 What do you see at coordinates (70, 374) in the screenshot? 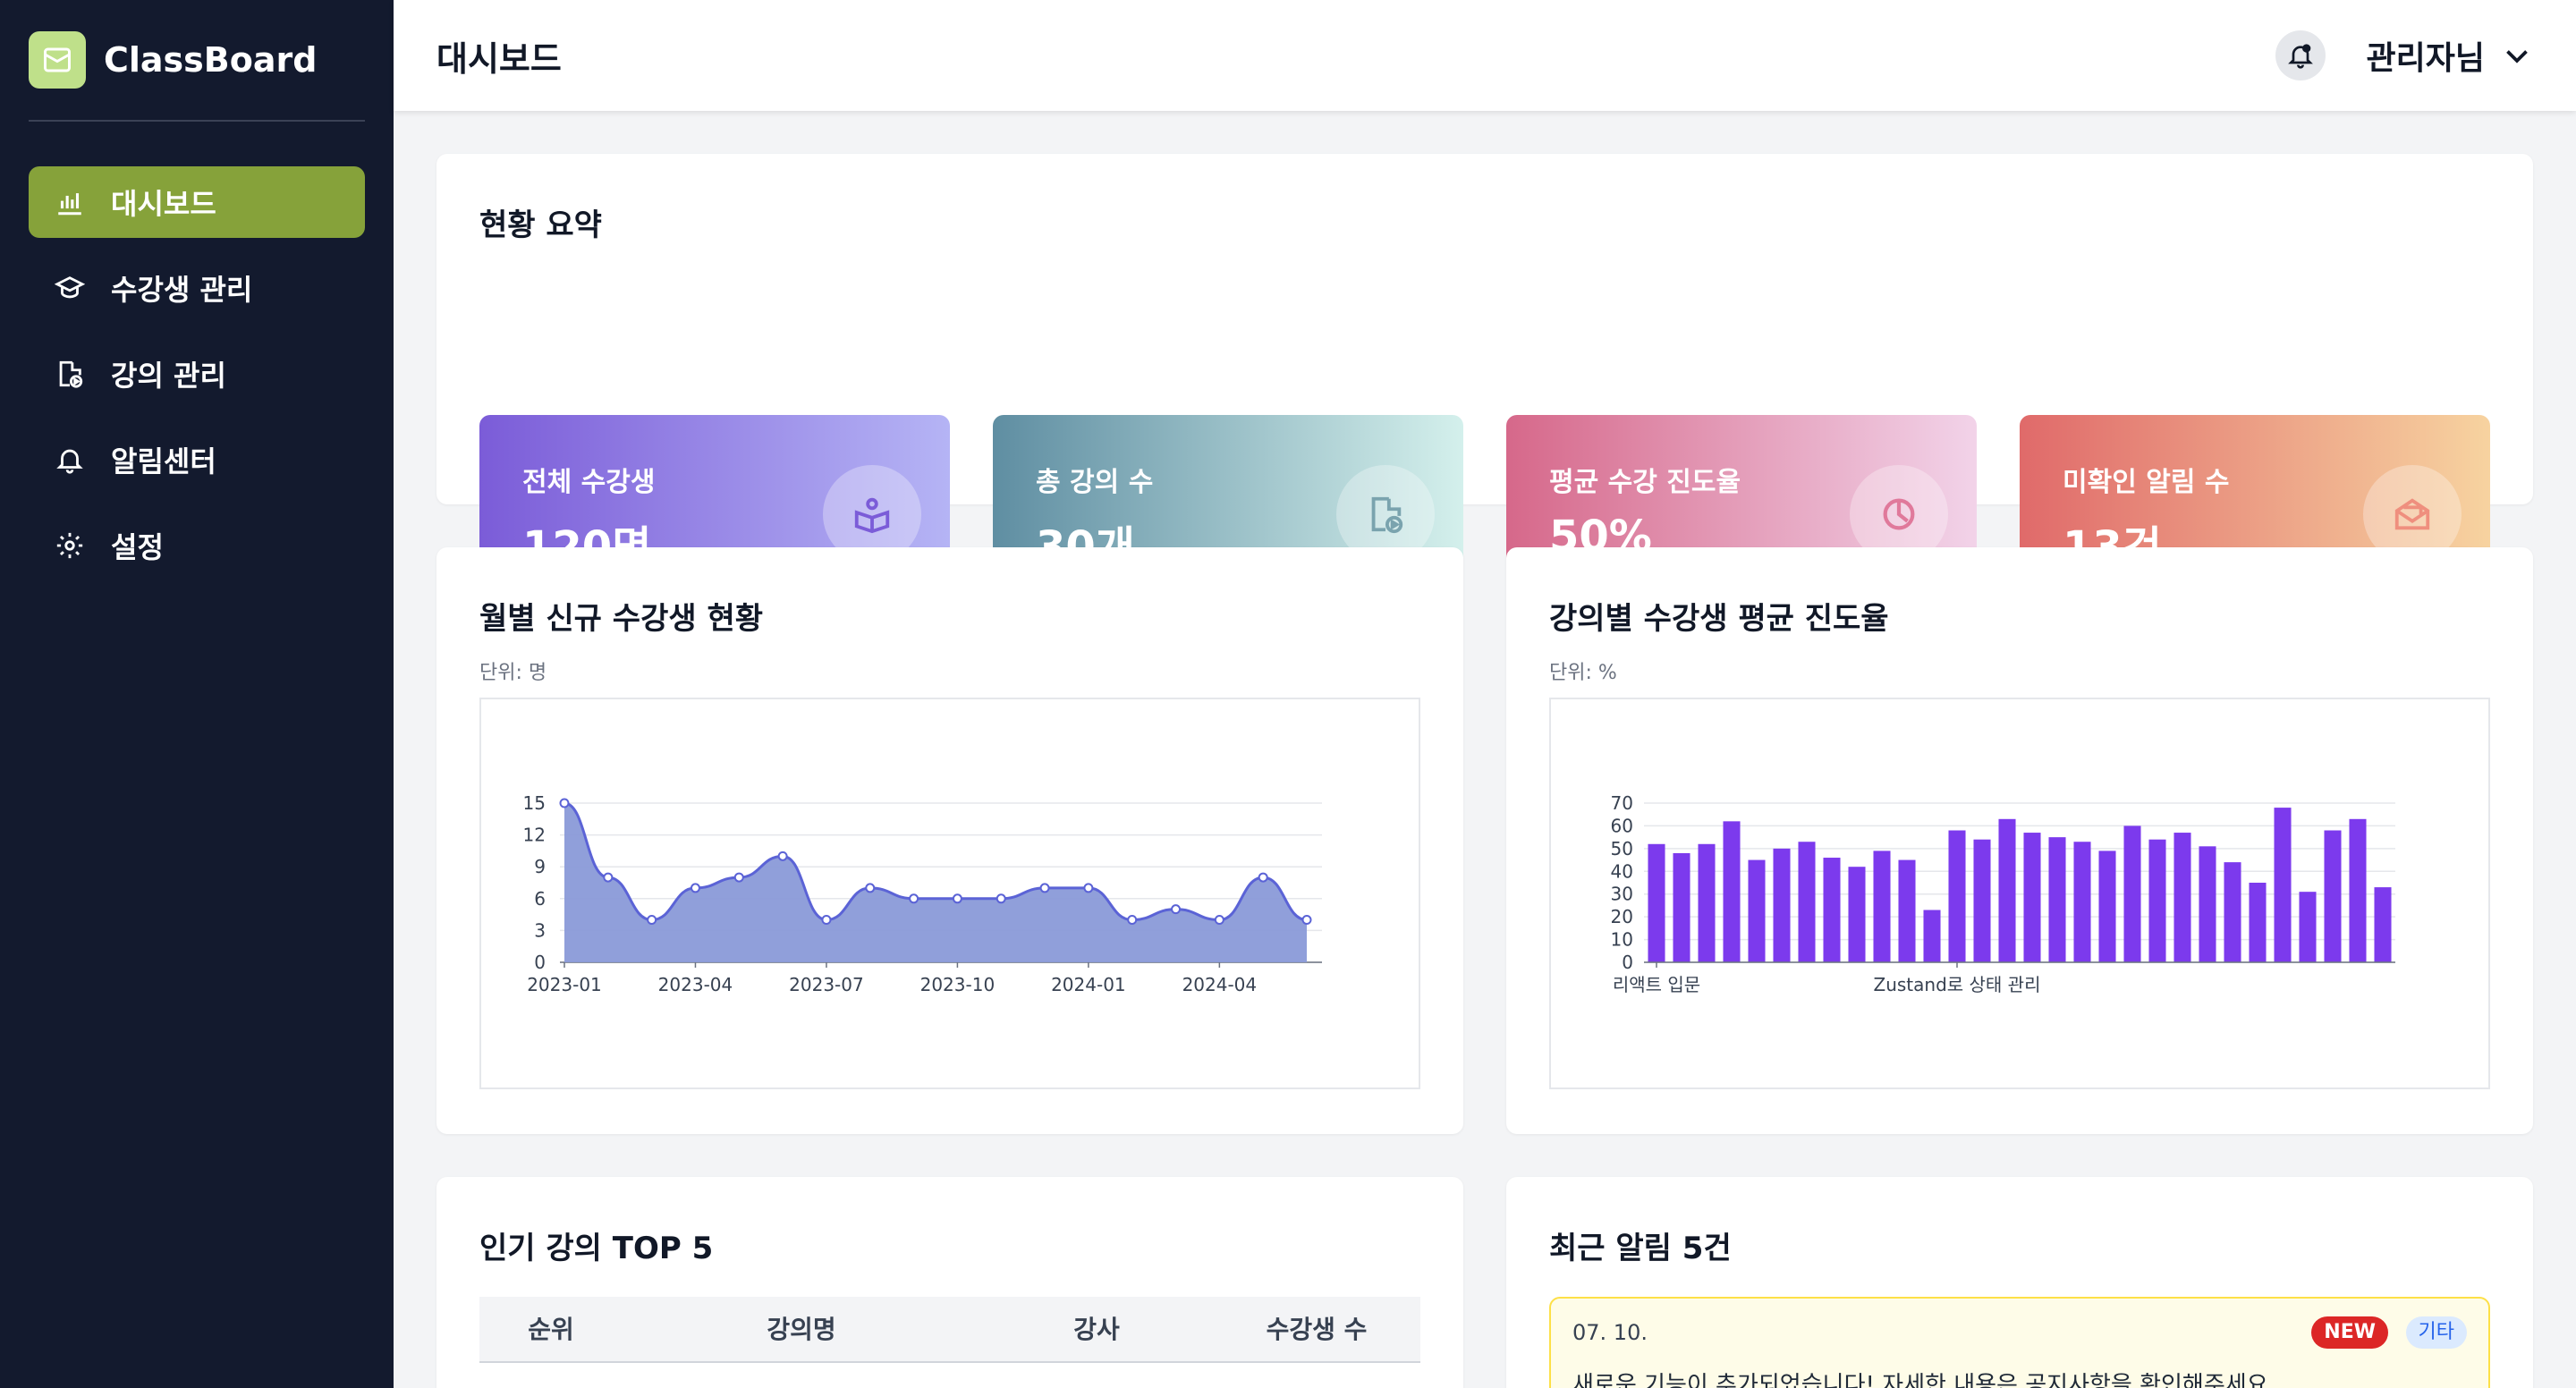
I see `video-file-icon` at bounding box center [70, 374].